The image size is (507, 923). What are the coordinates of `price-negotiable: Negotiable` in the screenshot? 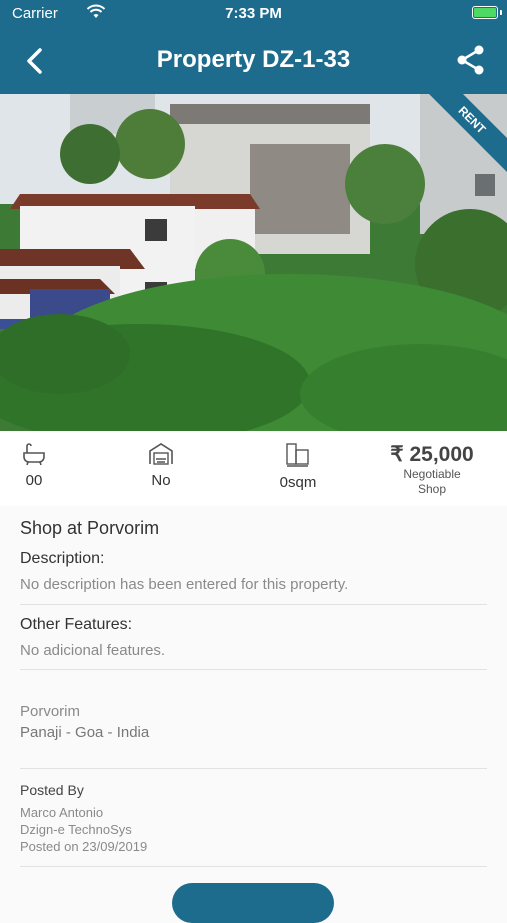 It's located at (432, 474).